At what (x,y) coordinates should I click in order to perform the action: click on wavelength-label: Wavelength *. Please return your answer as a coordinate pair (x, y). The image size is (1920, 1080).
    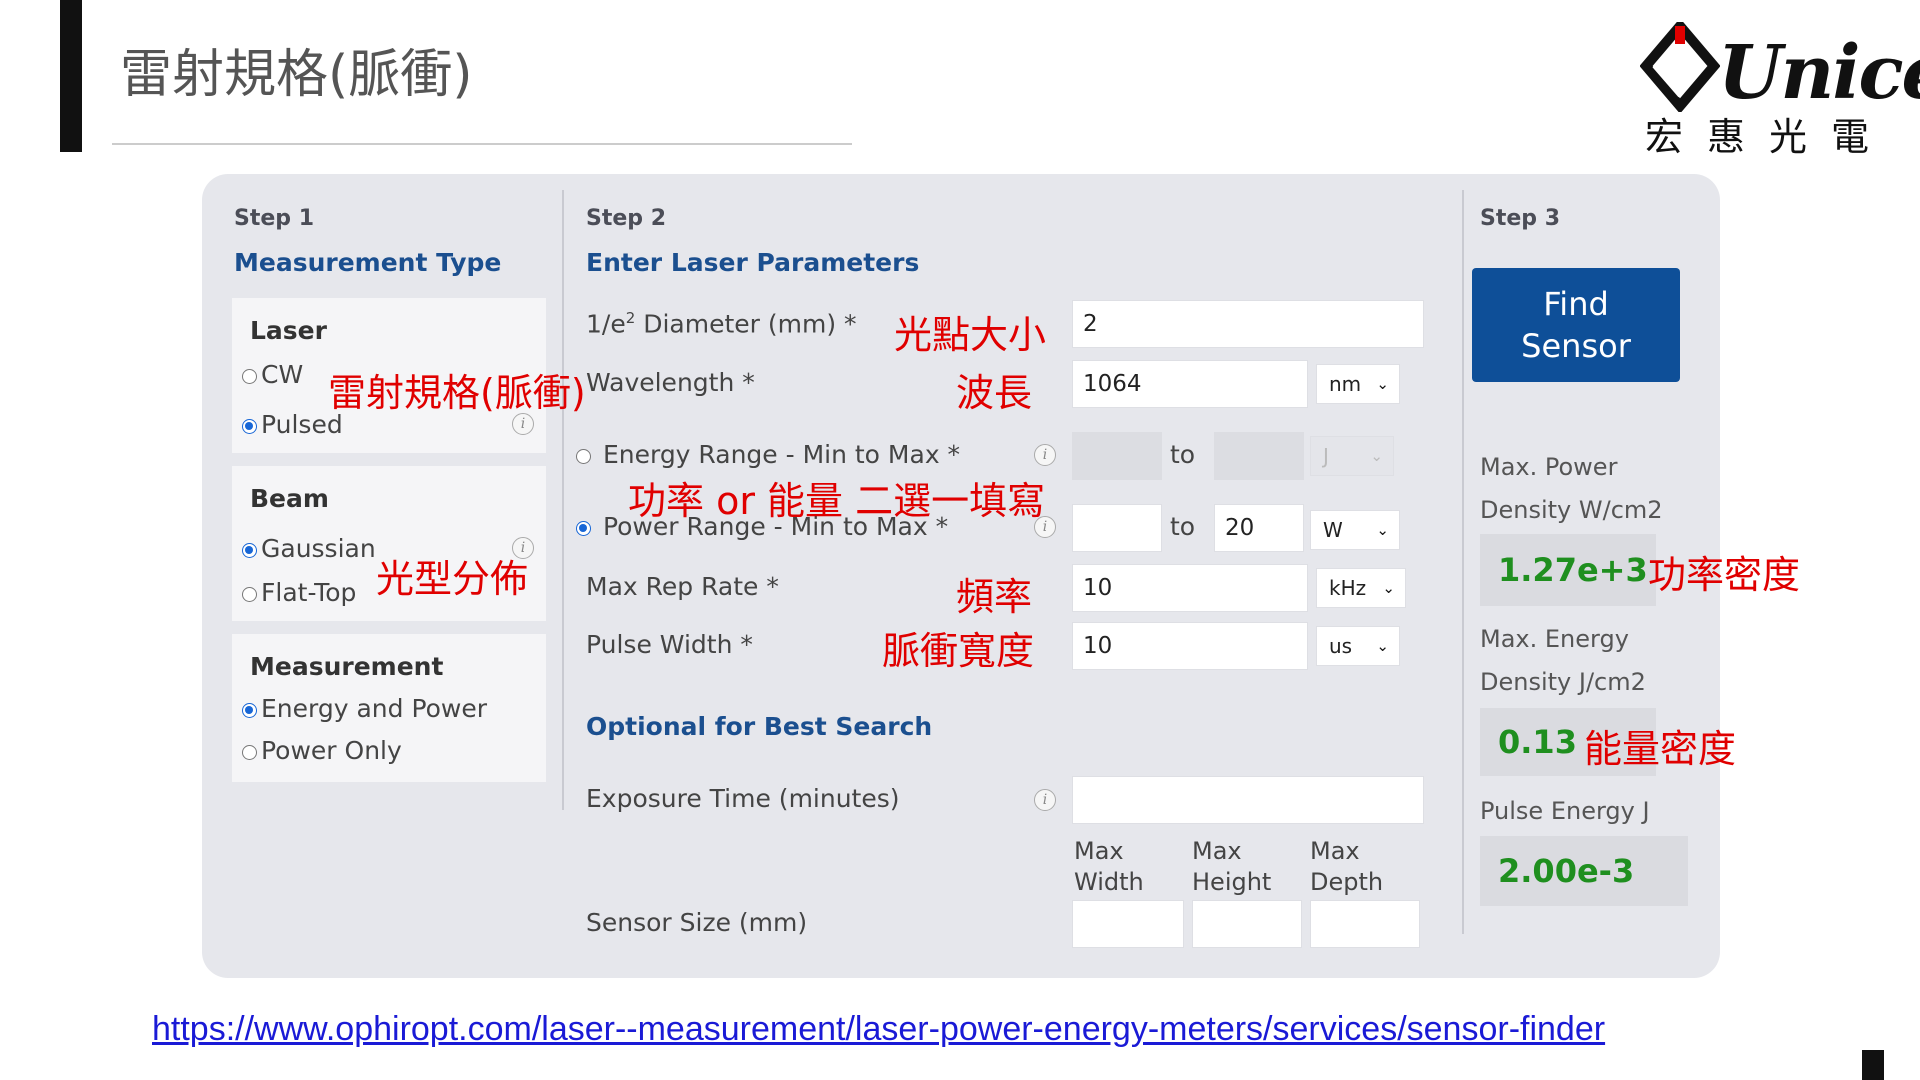
    Looking at the image, I should click on (670, 382).